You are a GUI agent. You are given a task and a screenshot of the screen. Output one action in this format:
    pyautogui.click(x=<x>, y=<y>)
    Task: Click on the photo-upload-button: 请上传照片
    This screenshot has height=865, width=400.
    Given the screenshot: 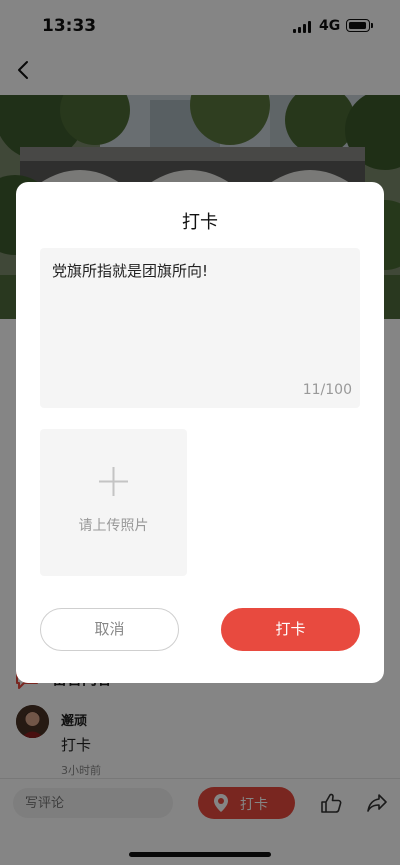 What is the action you would take?
    pyautogui.click(x=113, y=502)
    